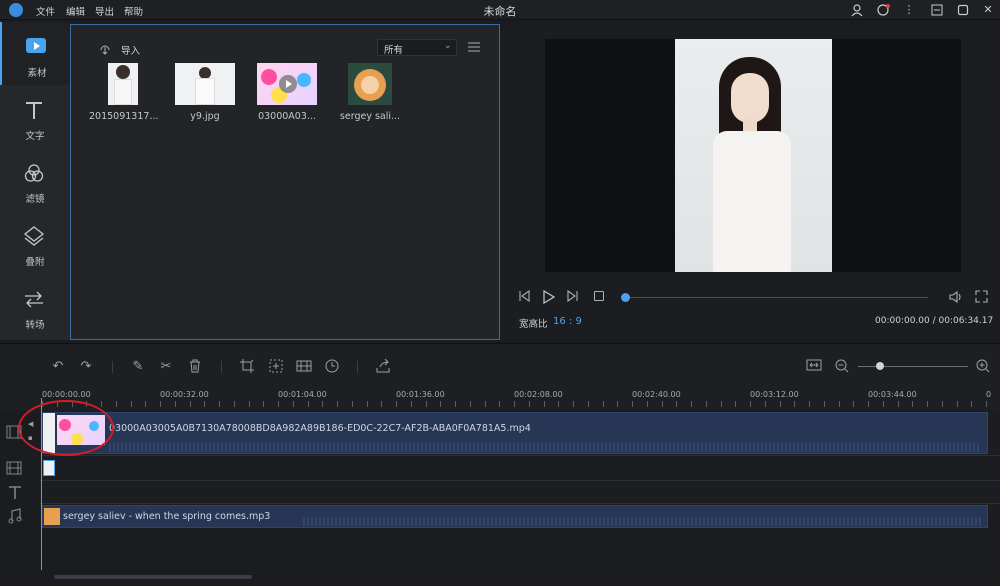 The height and width of the screenshot is (586, 1000). Describe the element at coordinates (599, 296) in the screenshot. I see `stop-button` at that location.